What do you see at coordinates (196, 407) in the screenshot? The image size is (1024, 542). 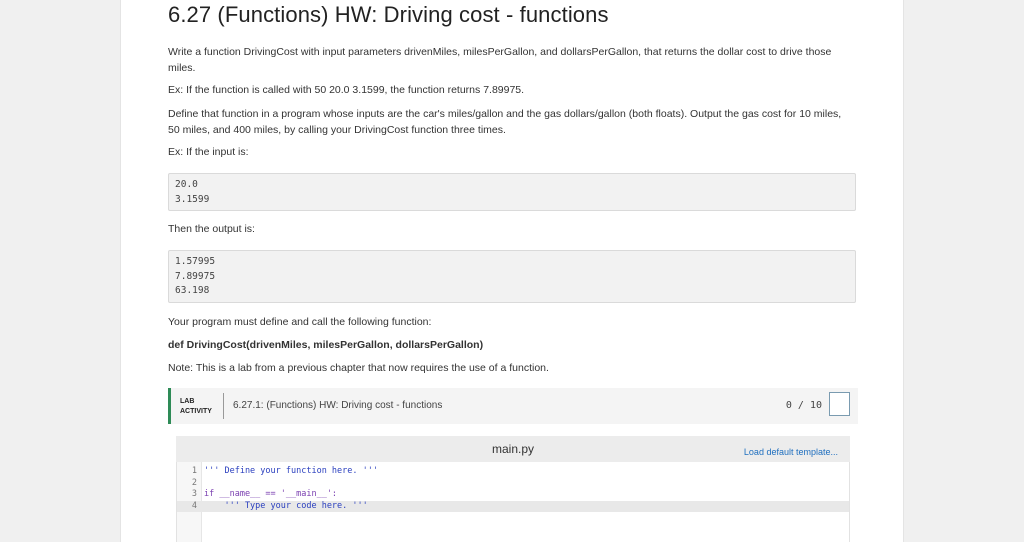 I see `lab-activity-tag: LAB ACTIVITY` at bounding box center [196, 407].